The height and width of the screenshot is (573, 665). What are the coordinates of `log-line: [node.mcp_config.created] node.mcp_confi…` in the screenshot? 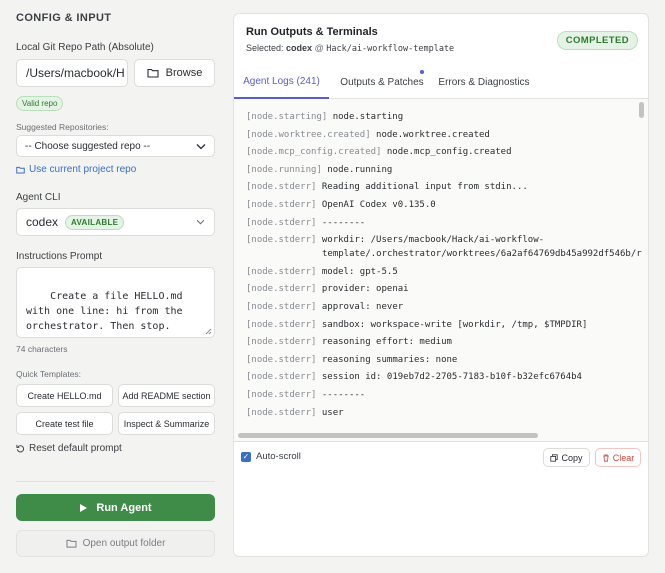 It's located at (379, 152).